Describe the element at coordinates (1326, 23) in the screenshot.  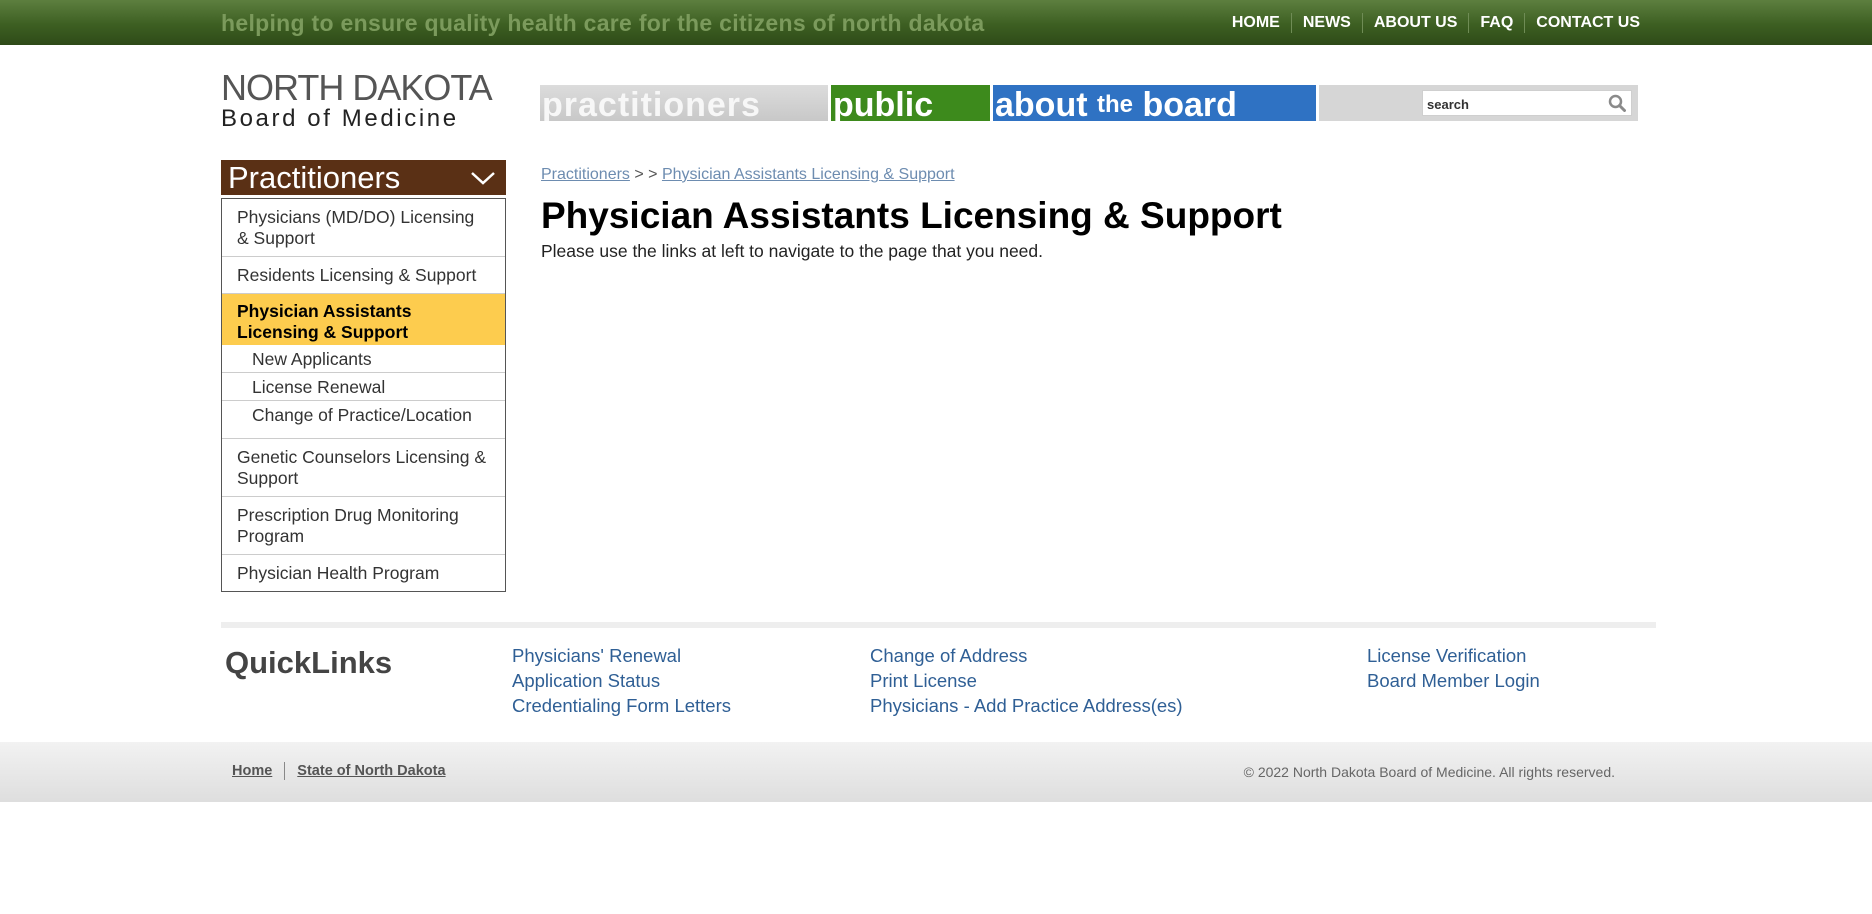
I see `top-nav-news: NEWS` at that location.